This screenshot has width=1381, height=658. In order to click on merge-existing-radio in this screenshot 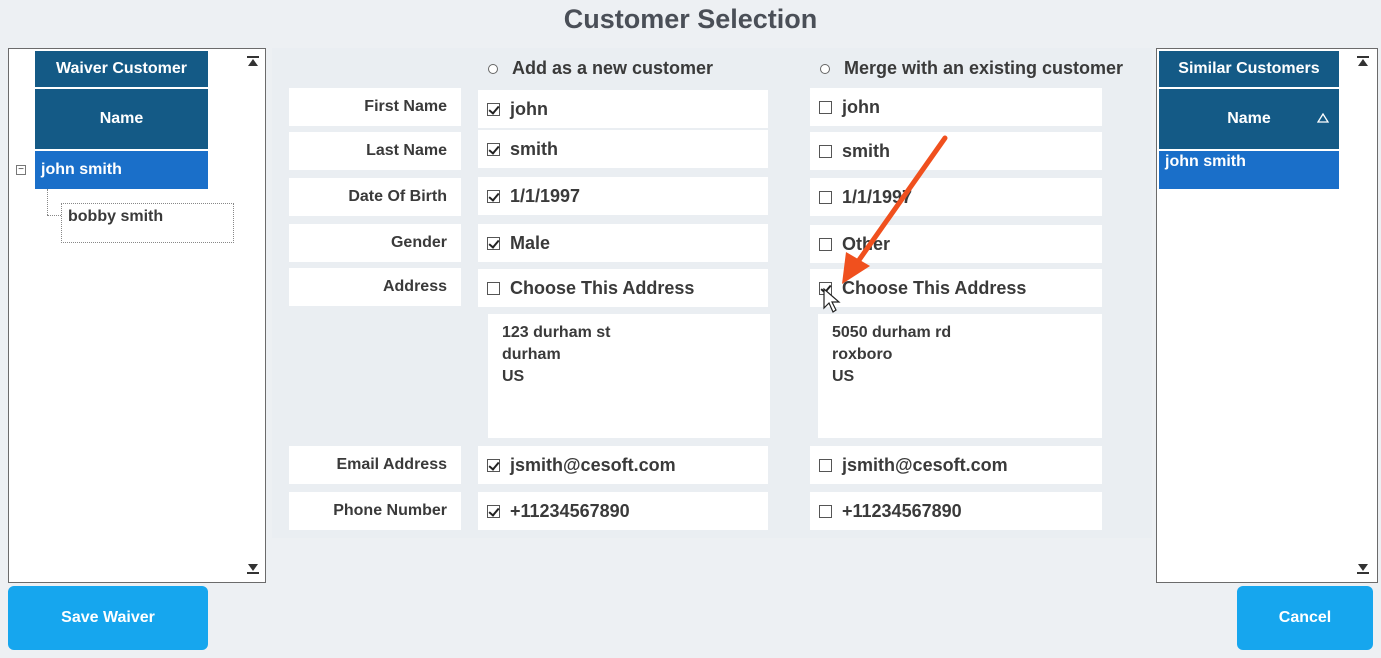, I will do `click(825, 68)`.